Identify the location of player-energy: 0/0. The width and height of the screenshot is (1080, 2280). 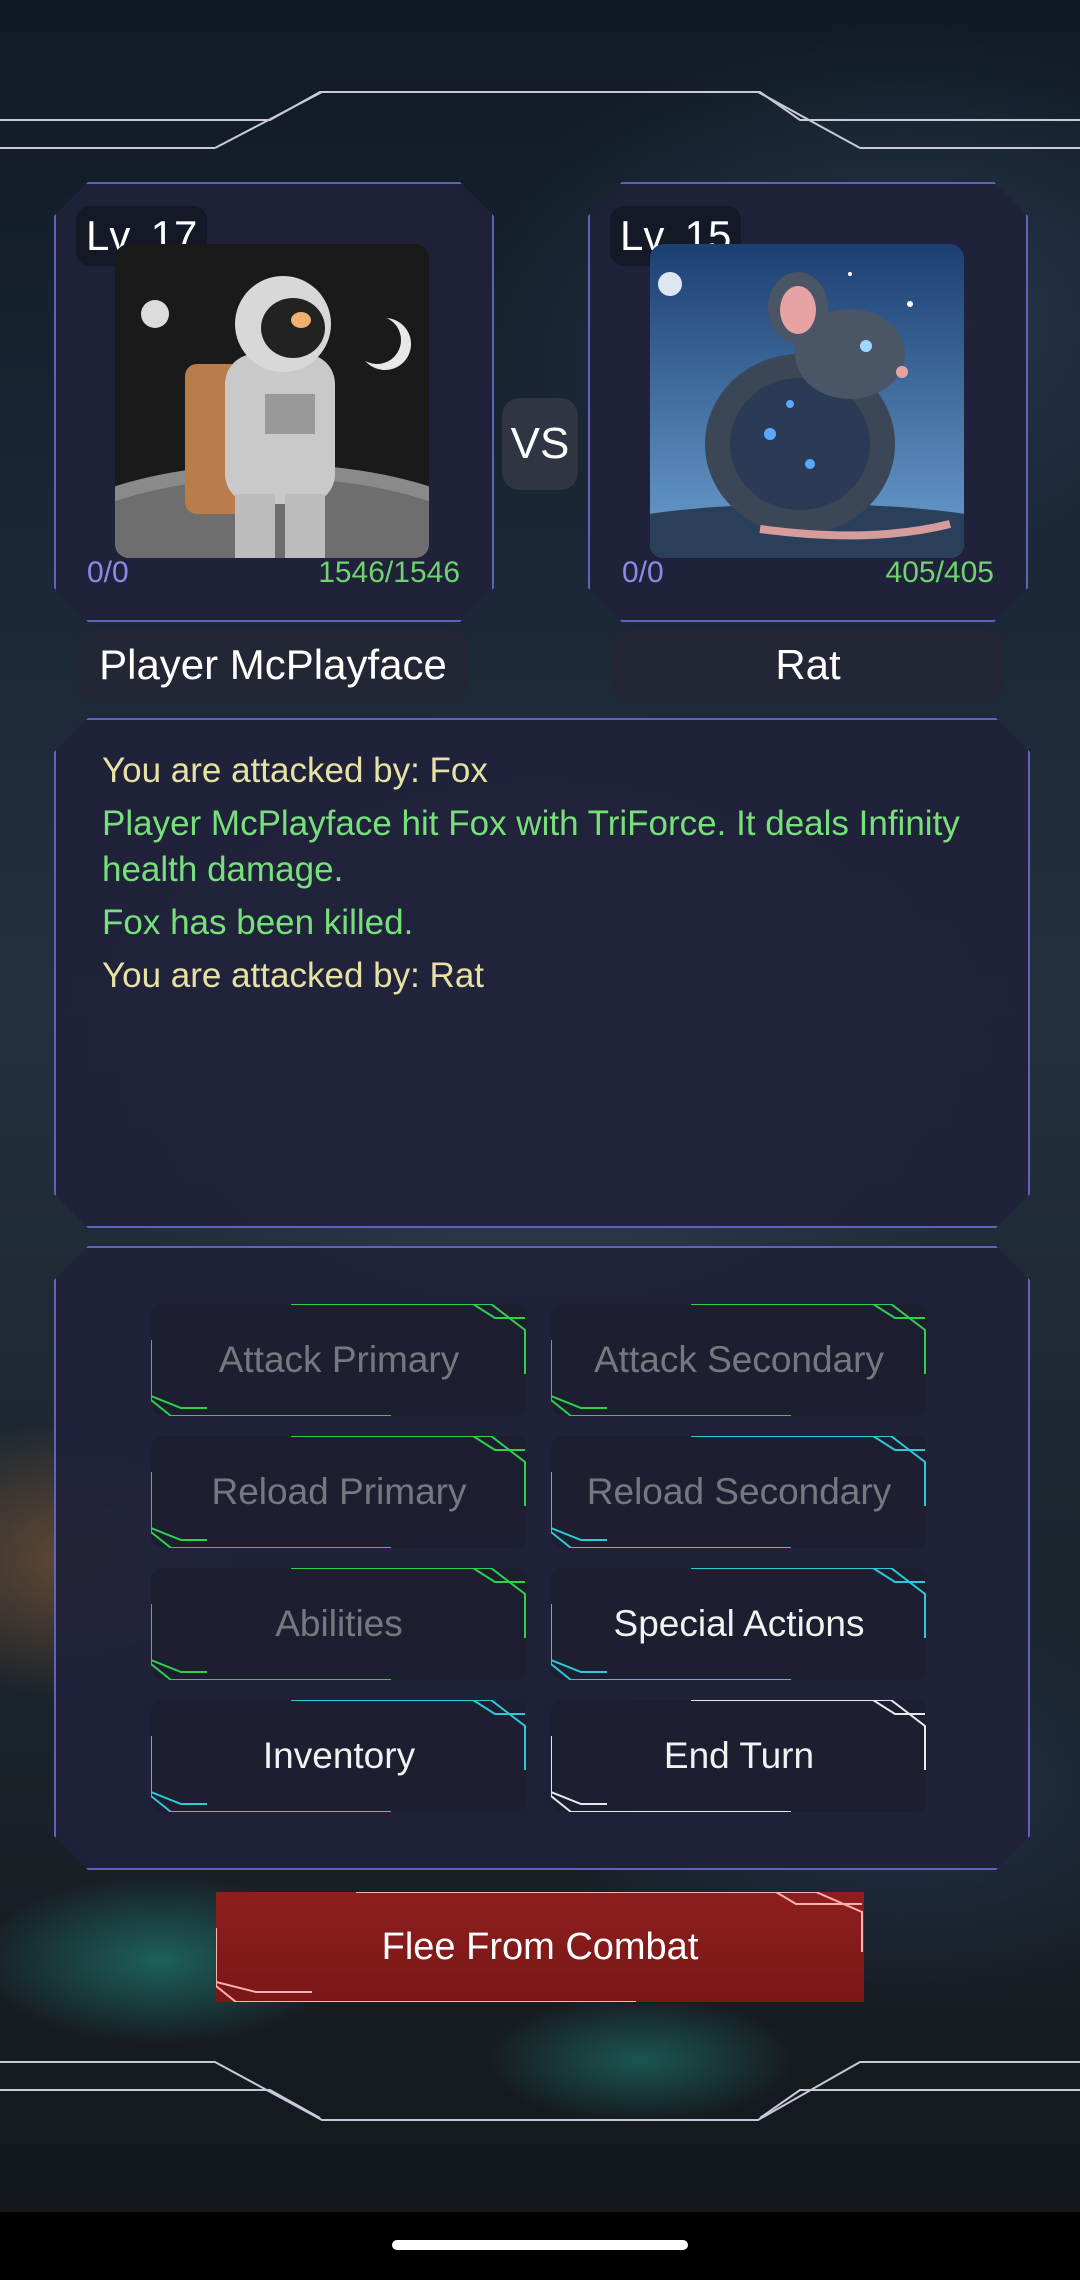
(108, 572).